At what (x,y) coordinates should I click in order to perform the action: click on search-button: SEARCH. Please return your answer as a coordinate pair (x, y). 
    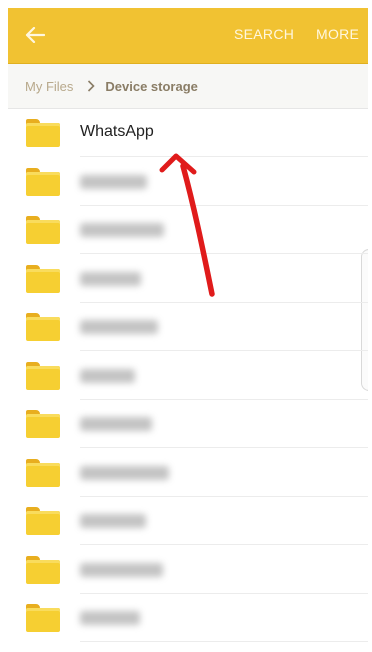
    Looking at the image, I should click on (264, 34).